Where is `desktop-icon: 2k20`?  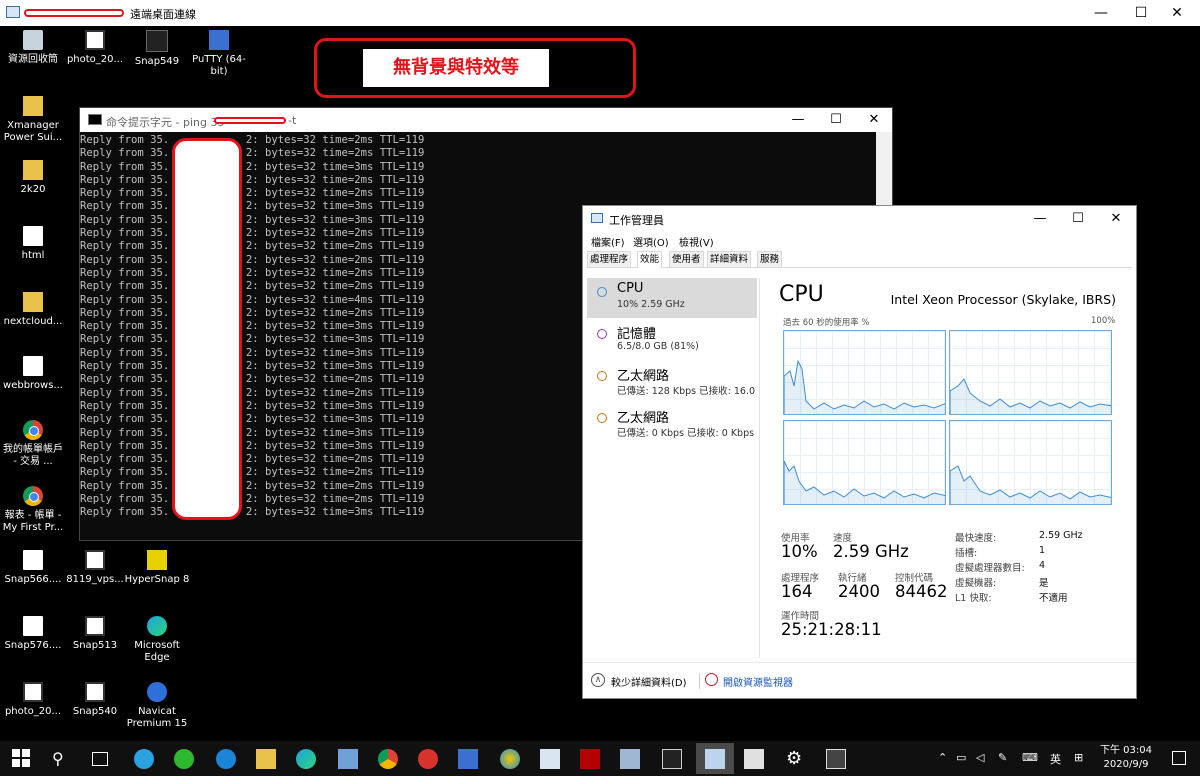 desktop-icon: 2k20 is located at coordinates (33, 178).